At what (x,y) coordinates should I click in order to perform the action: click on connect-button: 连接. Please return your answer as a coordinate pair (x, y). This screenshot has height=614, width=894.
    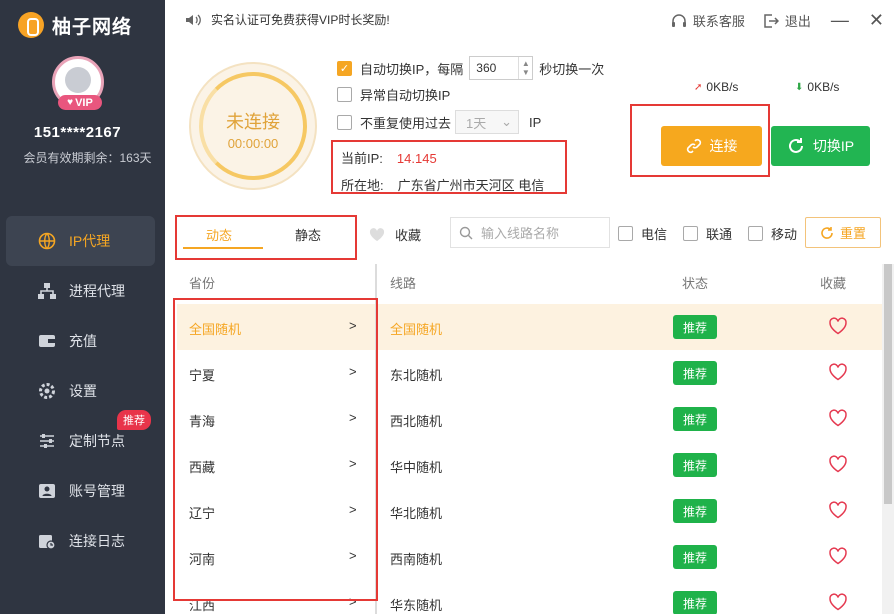
    Looking at the image, I should click on (711, 146).